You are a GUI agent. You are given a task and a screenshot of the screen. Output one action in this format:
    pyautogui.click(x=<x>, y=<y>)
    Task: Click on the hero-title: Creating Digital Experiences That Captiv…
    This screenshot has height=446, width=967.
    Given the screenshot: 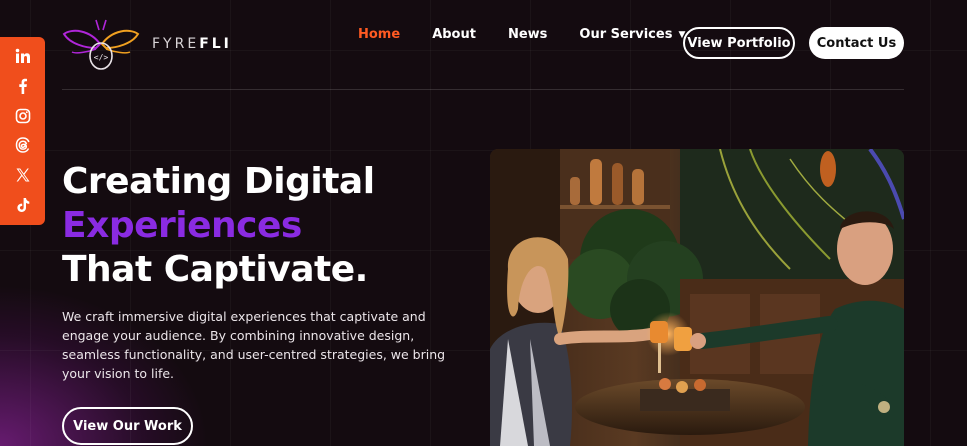 What is the action you would take?
    pyautogui.click(x=272, y=226)
    